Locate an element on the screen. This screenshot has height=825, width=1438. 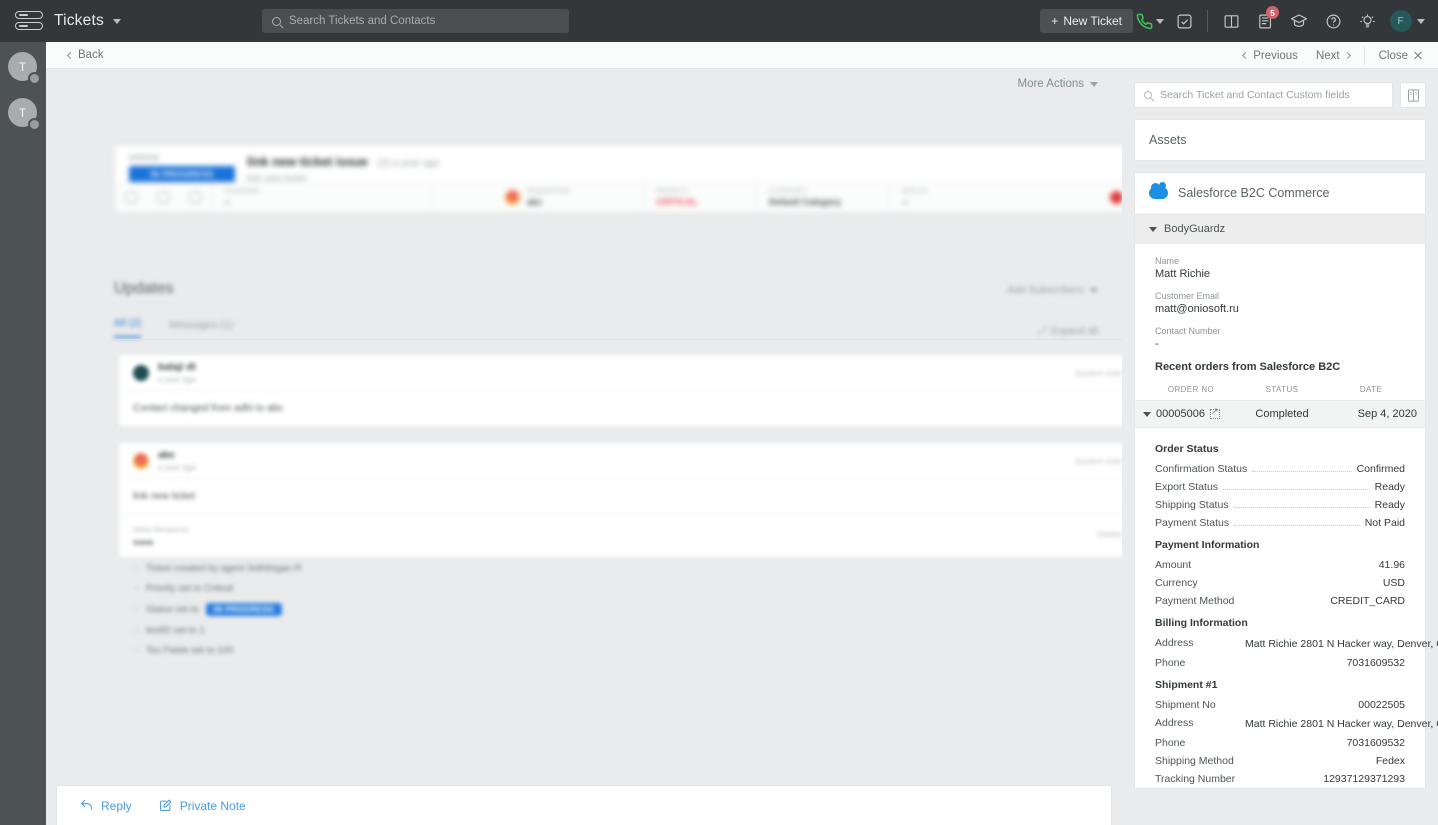
ticket-prop-dueby: DUE BY -- is located at coordinates (949, 197).